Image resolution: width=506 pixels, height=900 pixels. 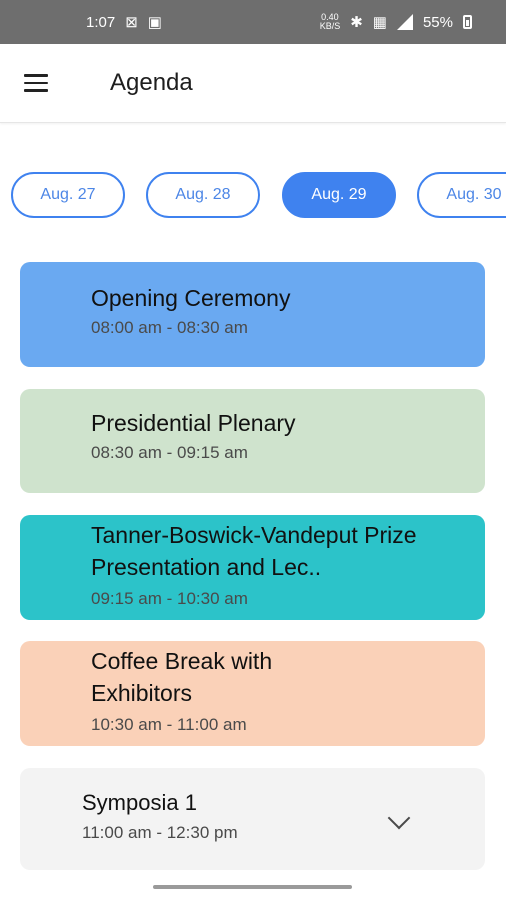 I want to click on image-icon: ▣, so click(x=154, y=22).